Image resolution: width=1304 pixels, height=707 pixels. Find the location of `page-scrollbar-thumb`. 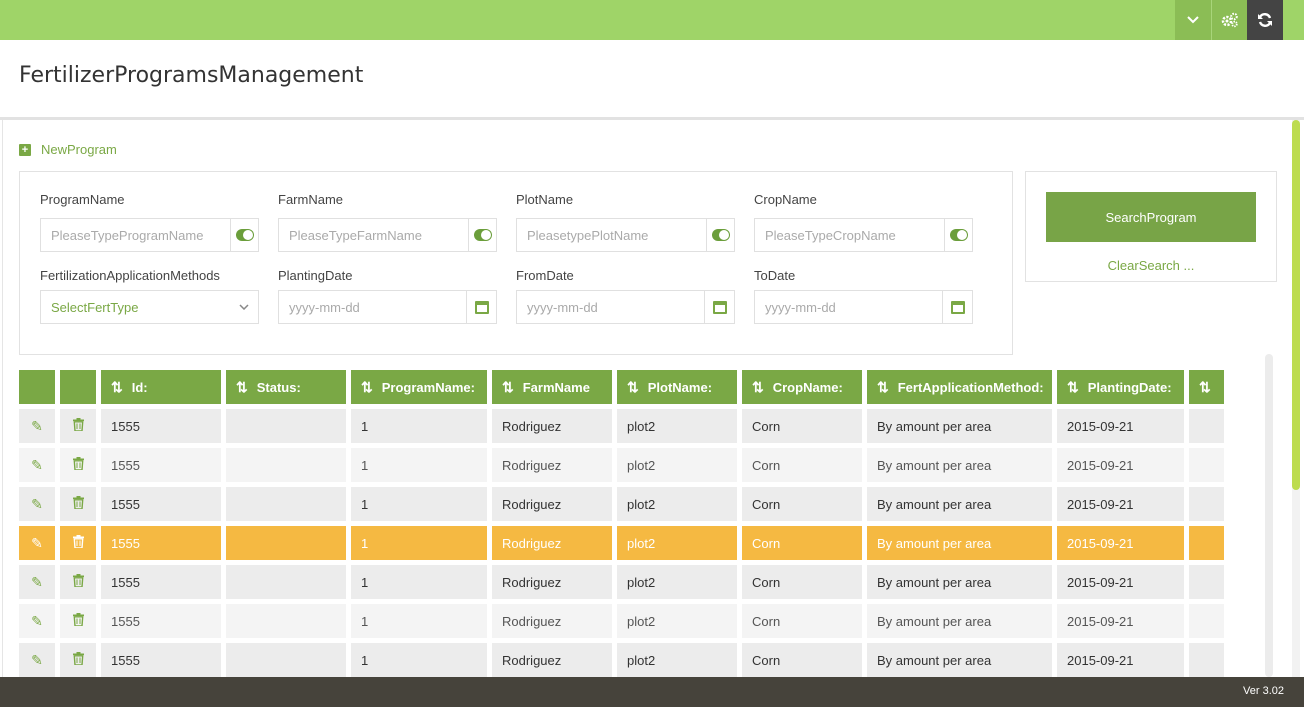

page-scrollbar-thumb is located at coordinates (1296, 305).